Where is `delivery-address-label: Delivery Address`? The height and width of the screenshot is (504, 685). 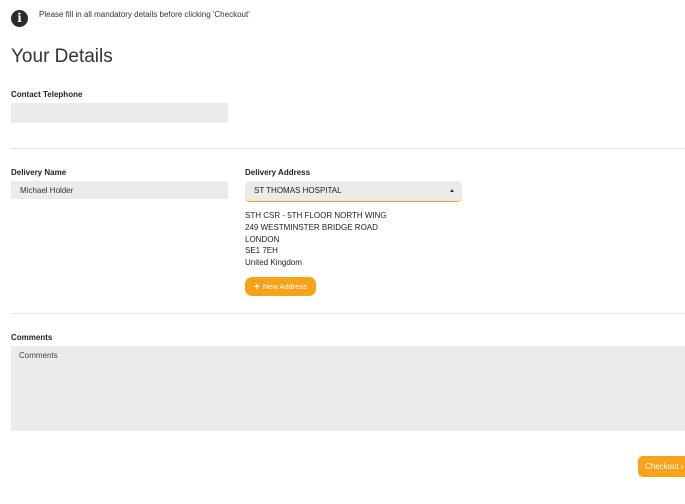
delivery-address-label: Delivery Address is located at coordinates (278, 172).